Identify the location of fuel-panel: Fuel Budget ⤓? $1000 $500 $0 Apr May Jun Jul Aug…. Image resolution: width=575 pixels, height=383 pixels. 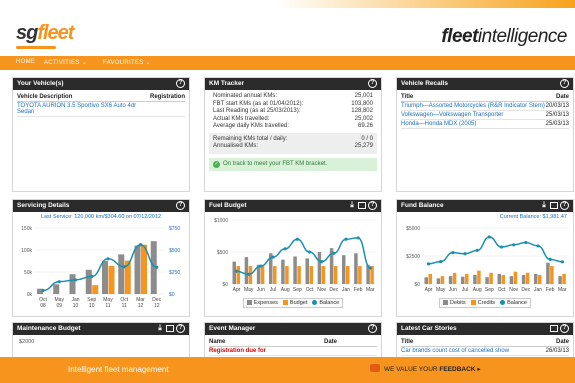
(293, 258).